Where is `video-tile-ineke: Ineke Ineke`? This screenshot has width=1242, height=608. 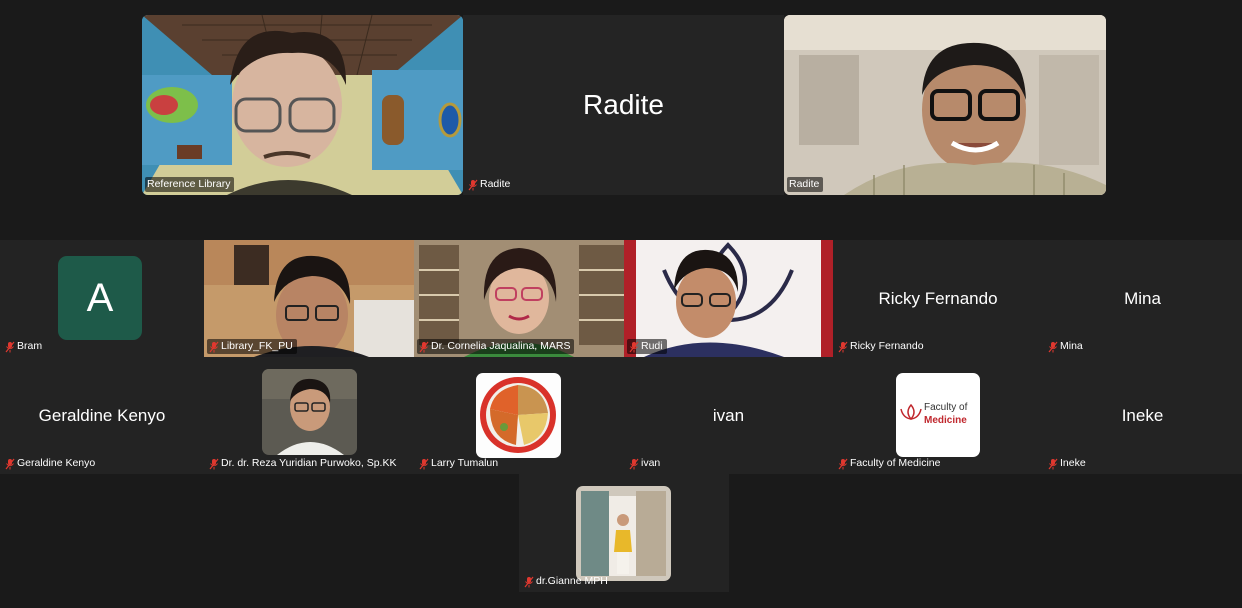
video-tile-ineke: Ineke Ineke is located at coordinates (1142, 415).